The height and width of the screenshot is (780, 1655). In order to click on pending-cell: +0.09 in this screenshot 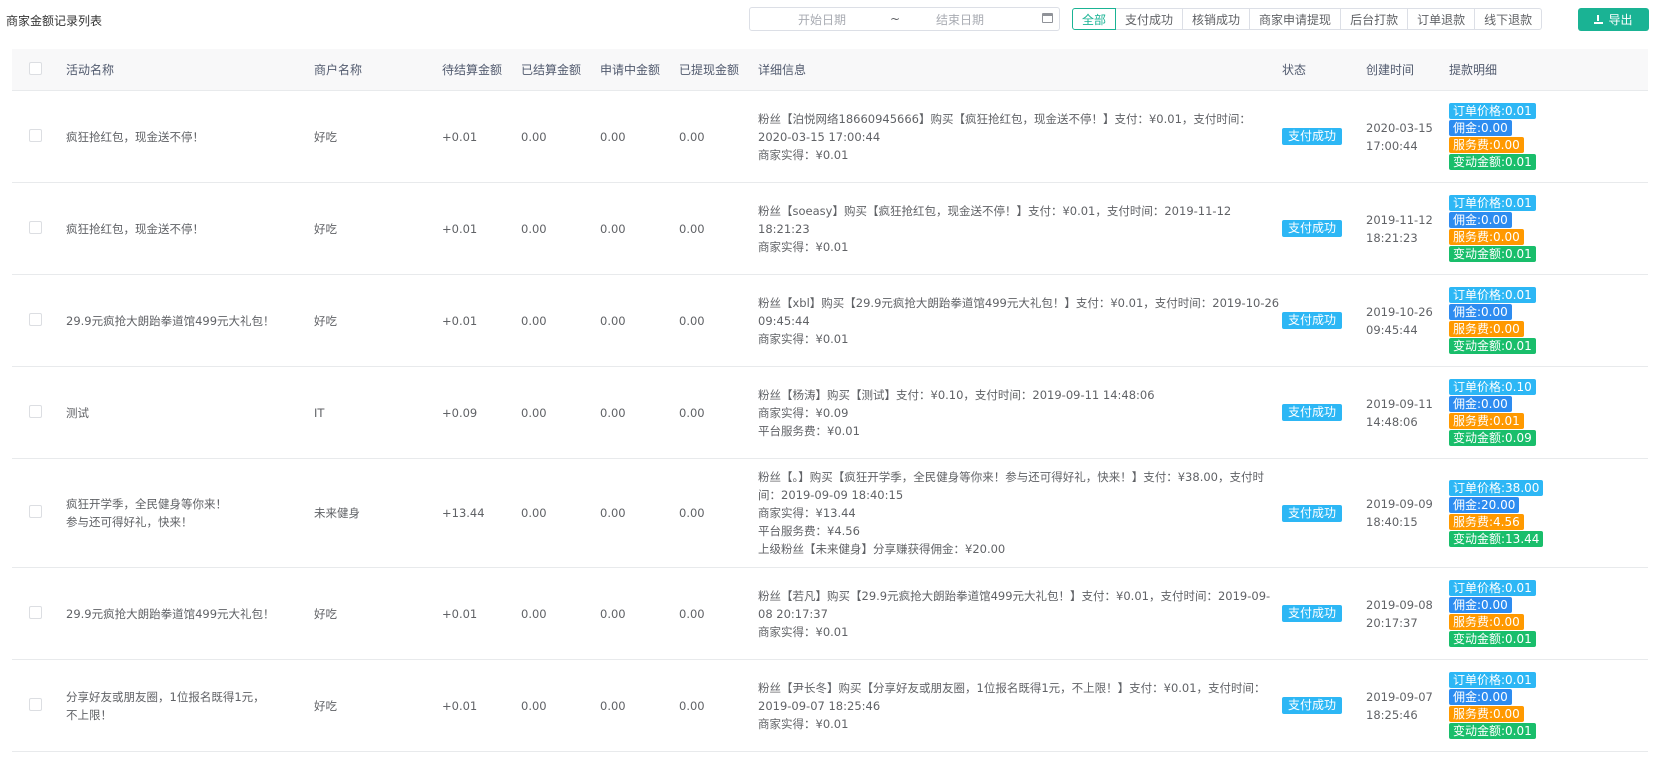, I will do `click(481, 412)`.